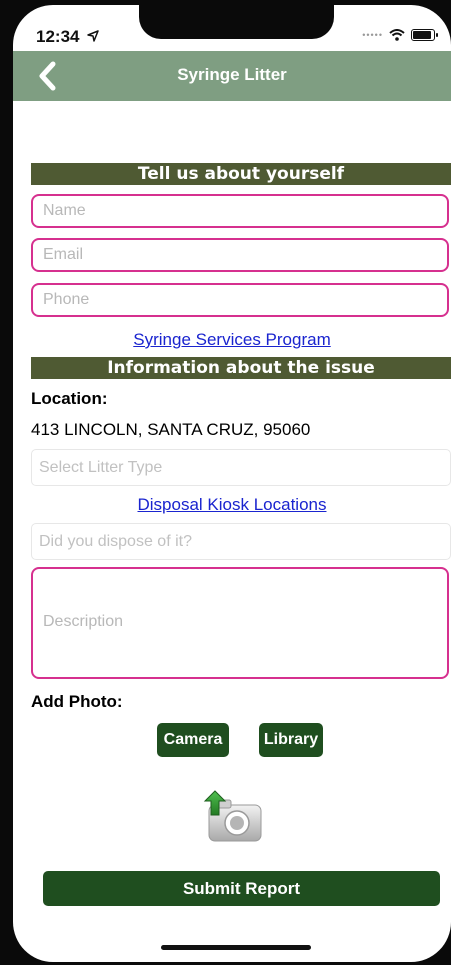  What do you see at coordinates (241, 174) in the screenshot?
I see `section-header-about: Tell us about yourself` at bounding box center [241, 174].